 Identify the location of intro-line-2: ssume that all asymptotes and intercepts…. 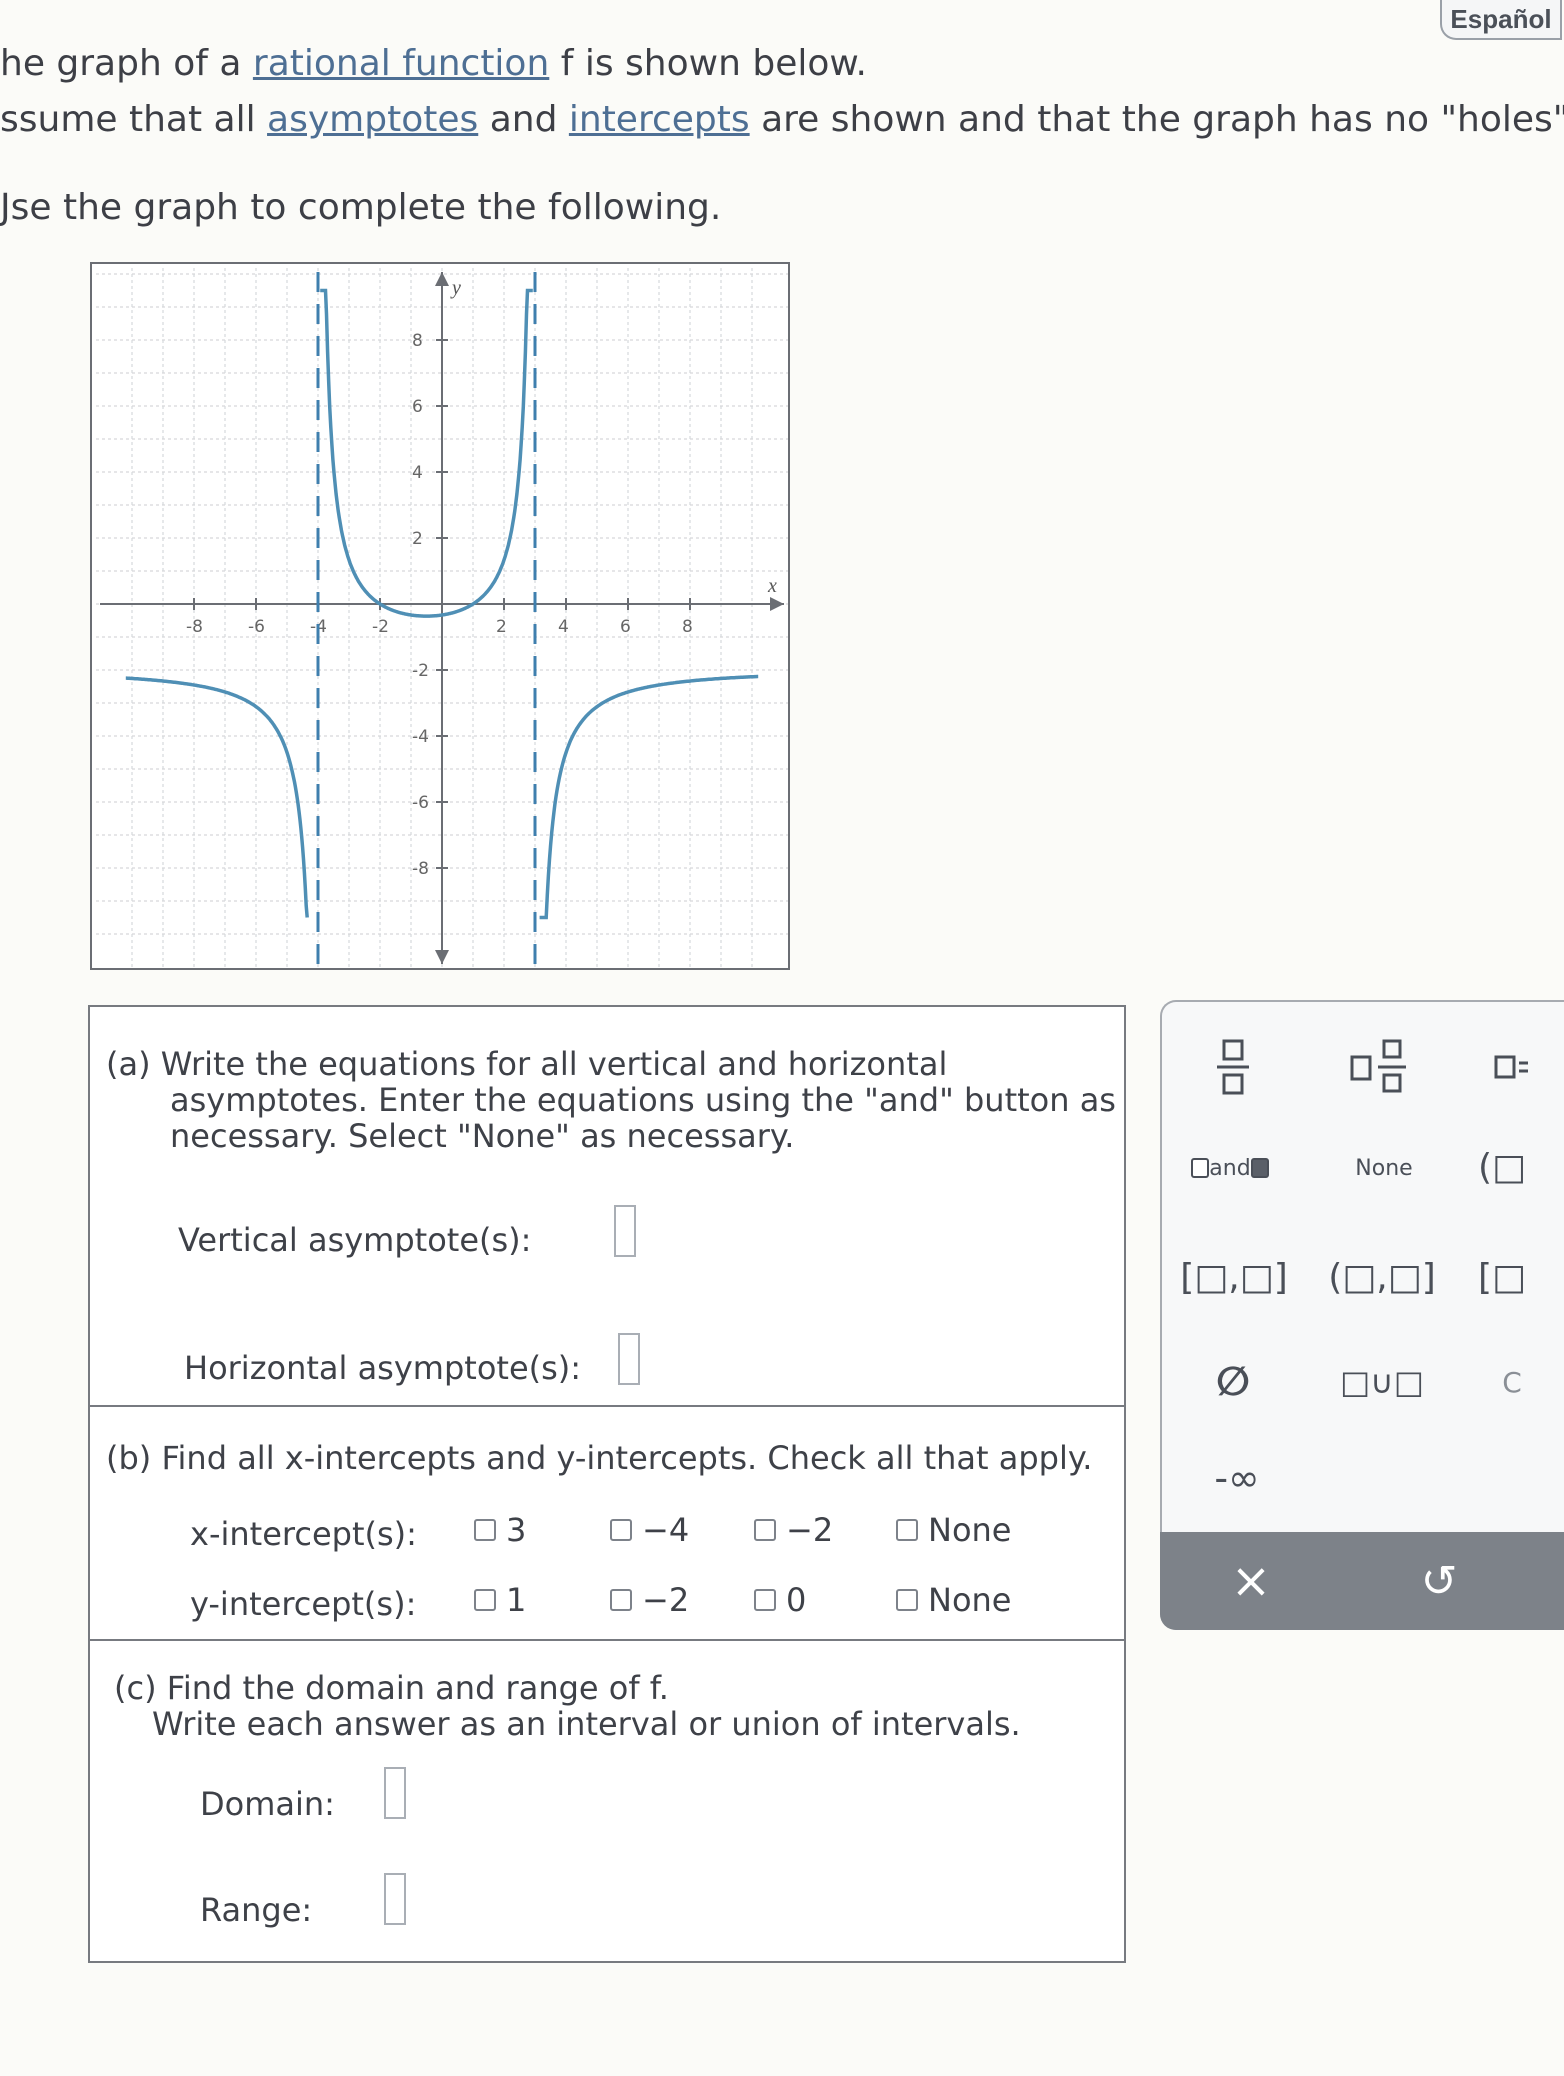
(782, 120).